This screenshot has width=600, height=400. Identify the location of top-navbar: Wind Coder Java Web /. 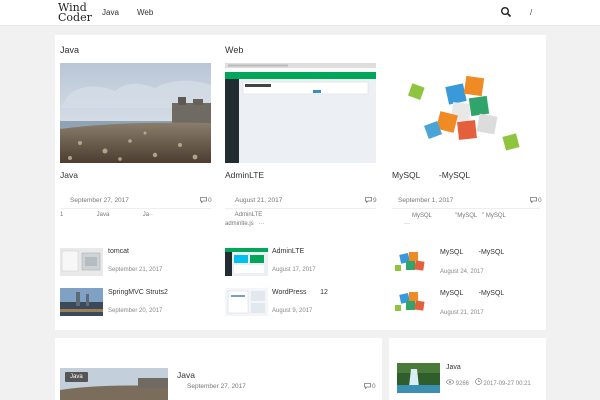
(300, 13).